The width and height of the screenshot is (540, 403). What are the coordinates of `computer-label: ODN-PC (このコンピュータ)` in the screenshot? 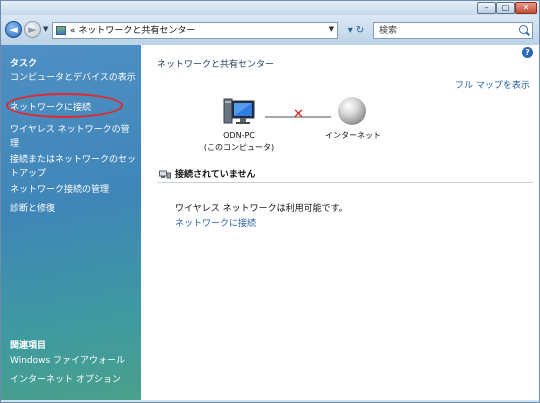 It's located at (239, 142).